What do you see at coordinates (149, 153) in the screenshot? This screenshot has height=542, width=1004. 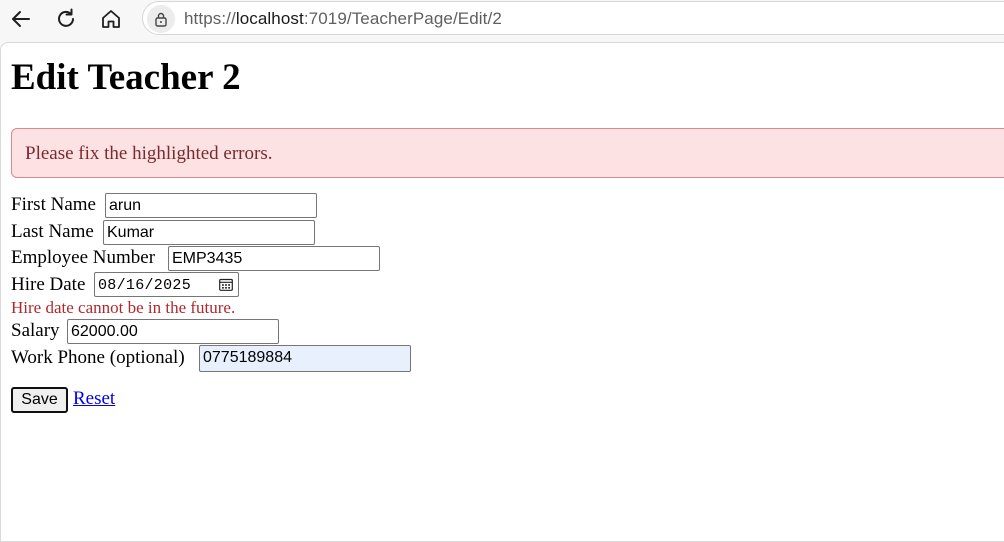 I see `alert-message: Please fix the highlighted errors.` at bounding box center [149, 153].